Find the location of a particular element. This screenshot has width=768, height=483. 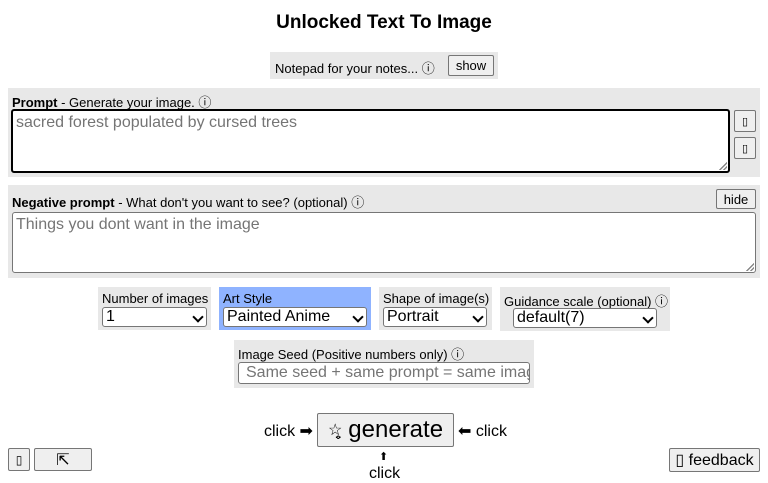

shape-value: Portrait is located at coordinates (413, 316).